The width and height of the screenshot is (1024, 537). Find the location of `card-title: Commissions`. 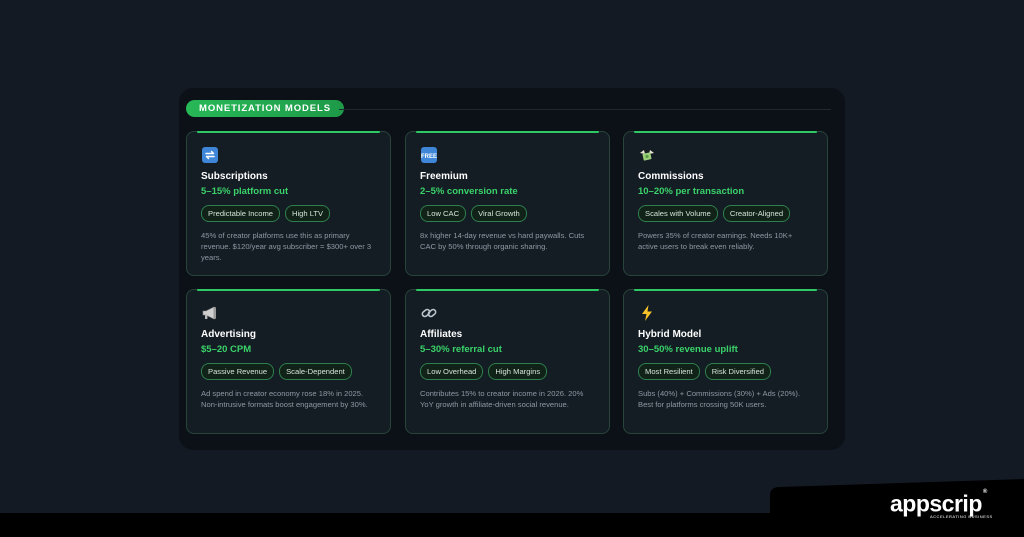

card-title: Commissions is located at coordinates (671, 176).